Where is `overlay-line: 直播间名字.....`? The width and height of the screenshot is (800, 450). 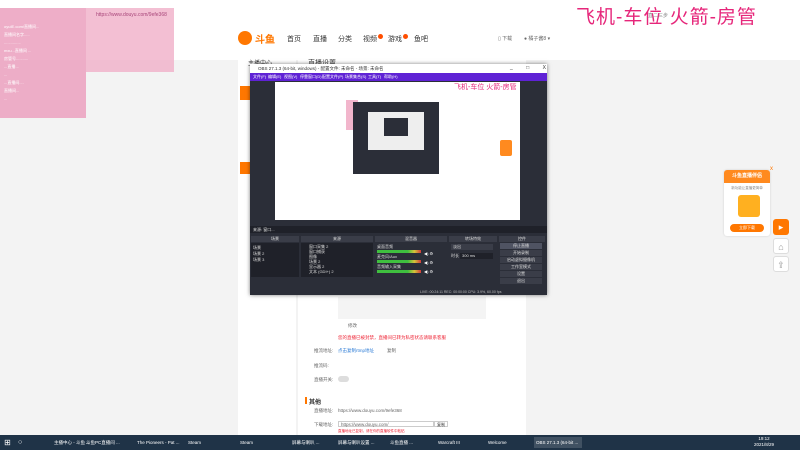 overlay-line: 直播间名字..... is located at coordinates (17, 34).